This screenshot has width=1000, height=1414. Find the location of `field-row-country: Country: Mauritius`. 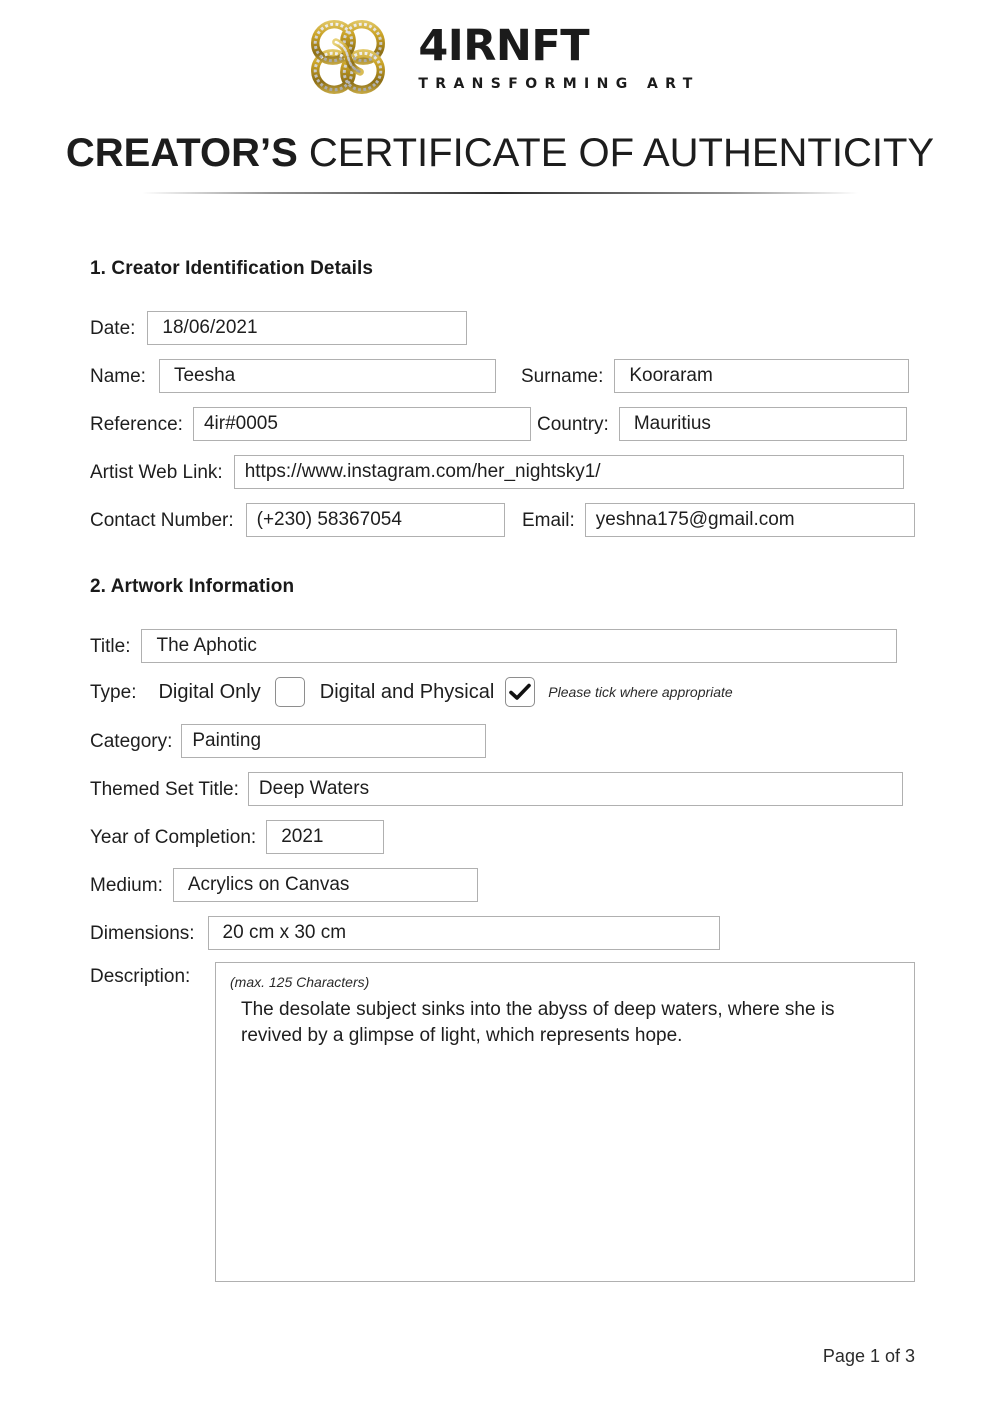

field-row-country: Country: Mauritius is located at coordinates (722, 424).